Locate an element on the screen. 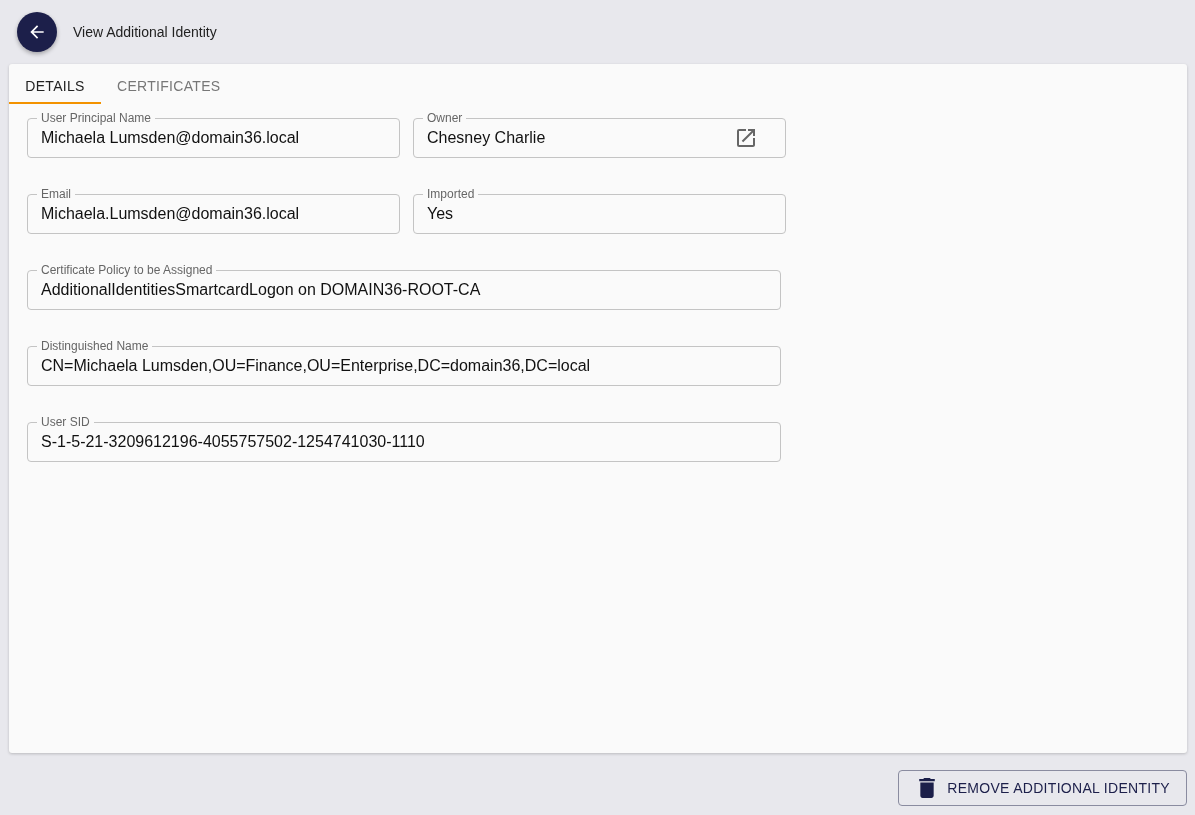  page-title: View Additional Identity is located at coordinates (145, 32).